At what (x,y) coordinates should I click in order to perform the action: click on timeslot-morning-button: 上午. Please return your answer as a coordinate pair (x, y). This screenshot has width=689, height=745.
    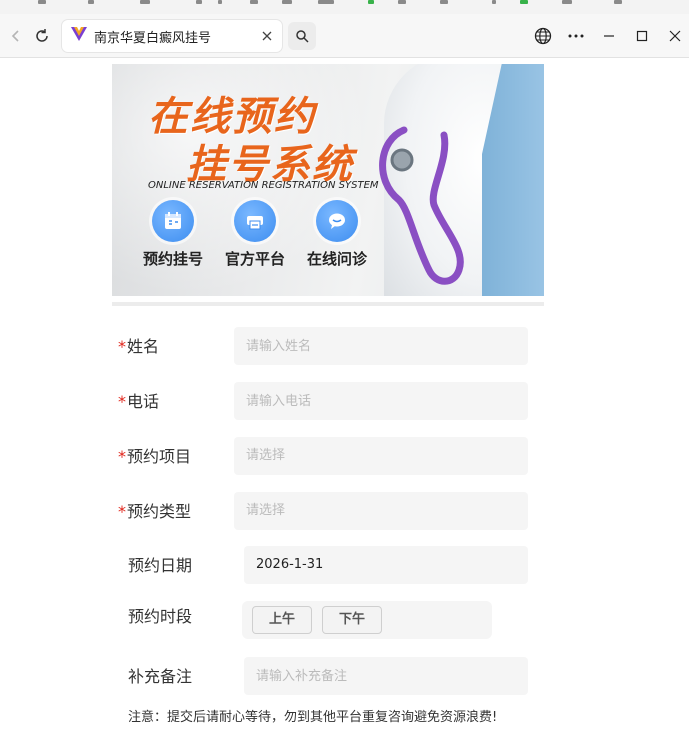
    Looking at the image, I should click on (282, 620).